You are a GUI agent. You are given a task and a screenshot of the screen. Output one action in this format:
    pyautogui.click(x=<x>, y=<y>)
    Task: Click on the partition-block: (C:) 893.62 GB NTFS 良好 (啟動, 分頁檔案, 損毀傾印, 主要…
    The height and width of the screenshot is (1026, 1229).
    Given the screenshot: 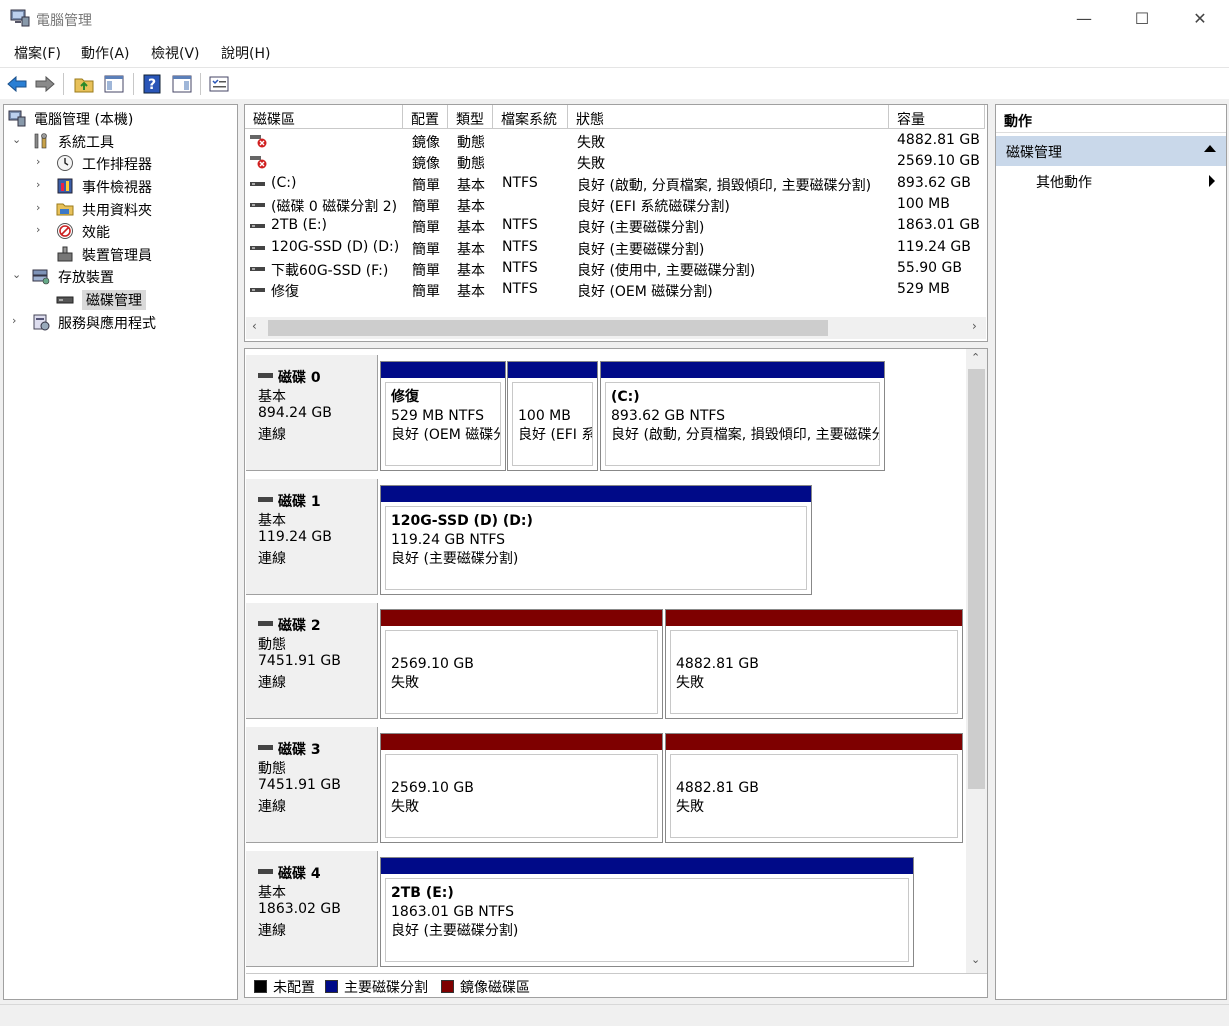 What is the action you would take?
    pyautogui.click(x=742, y=416)
    